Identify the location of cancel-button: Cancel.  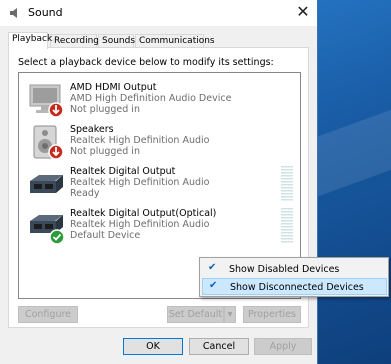
(219, 346).